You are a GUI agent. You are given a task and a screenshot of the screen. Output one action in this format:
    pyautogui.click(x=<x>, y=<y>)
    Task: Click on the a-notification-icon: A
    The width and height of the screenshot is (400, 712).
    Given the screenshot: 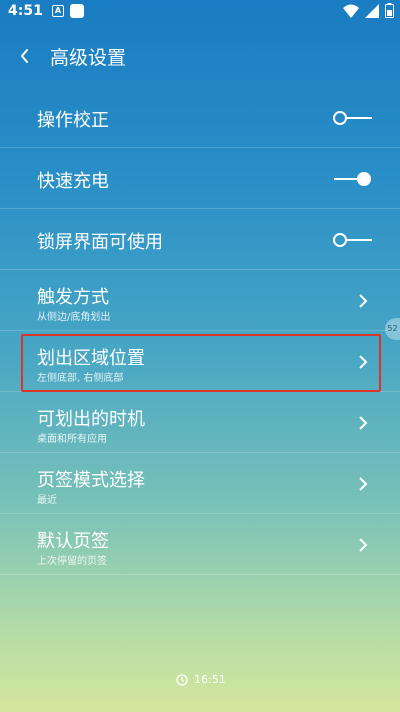 What is the action you would take?
    pyautogui.click(x=58, y=11)
    